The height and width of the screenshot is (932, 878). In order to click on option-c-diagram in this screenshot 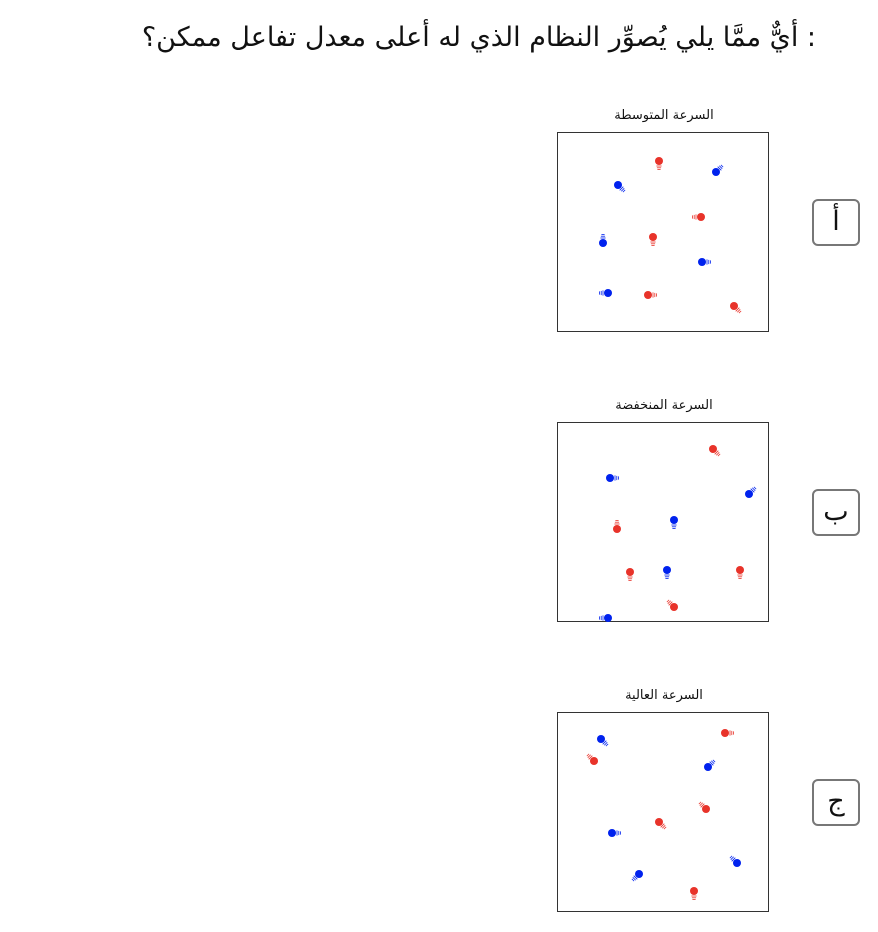, I will do `click(663, 812)`.